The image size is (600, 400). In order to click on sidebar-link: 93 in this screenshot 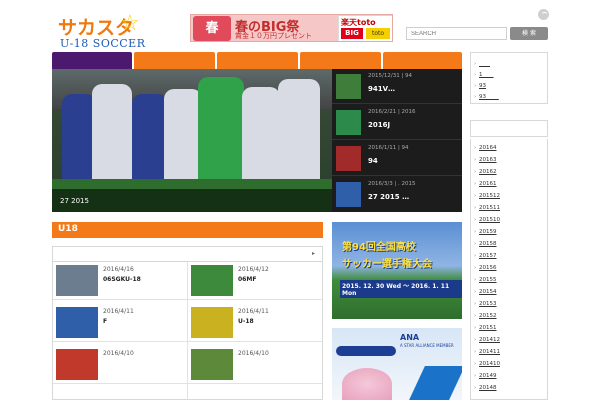, I will do `click(480, 86)`.